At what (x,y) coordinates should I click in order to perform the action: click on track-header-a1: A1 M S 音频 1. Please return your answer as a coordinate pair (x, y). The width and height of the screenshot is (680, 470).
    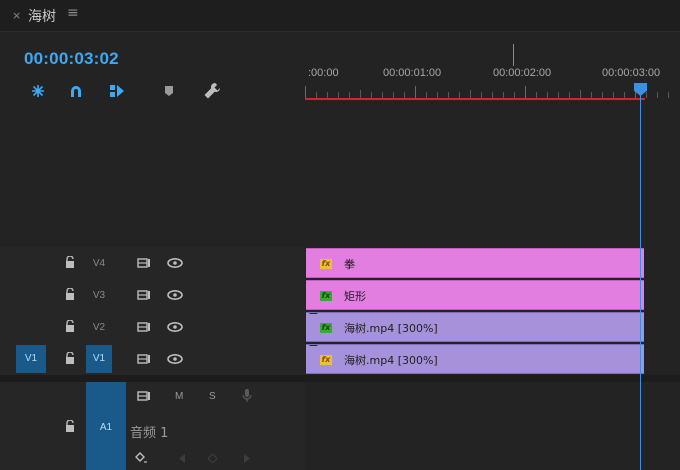
    Looking at the image, I should click on (152, 426).